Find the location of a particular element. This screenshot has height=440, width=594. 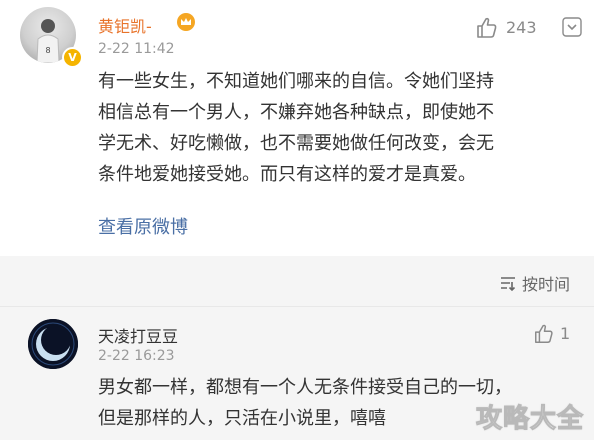

crown-icon is located at coordinates (186, 22).